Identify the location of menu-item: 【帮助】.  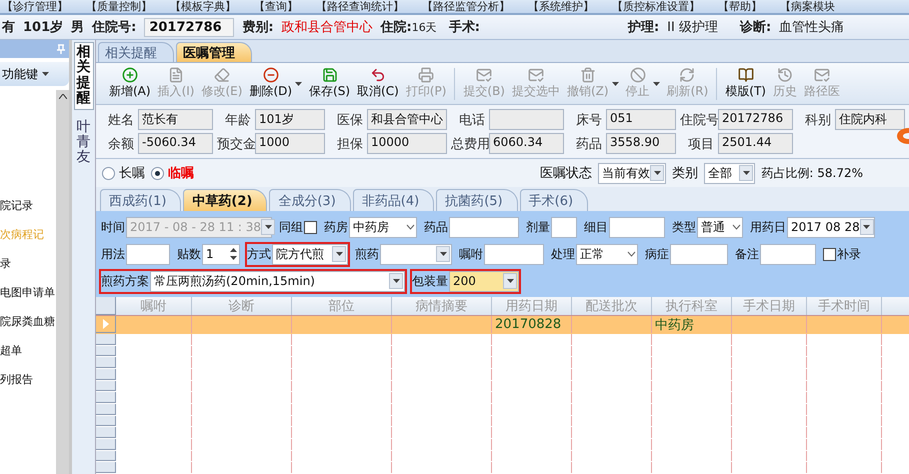
(740, 6).